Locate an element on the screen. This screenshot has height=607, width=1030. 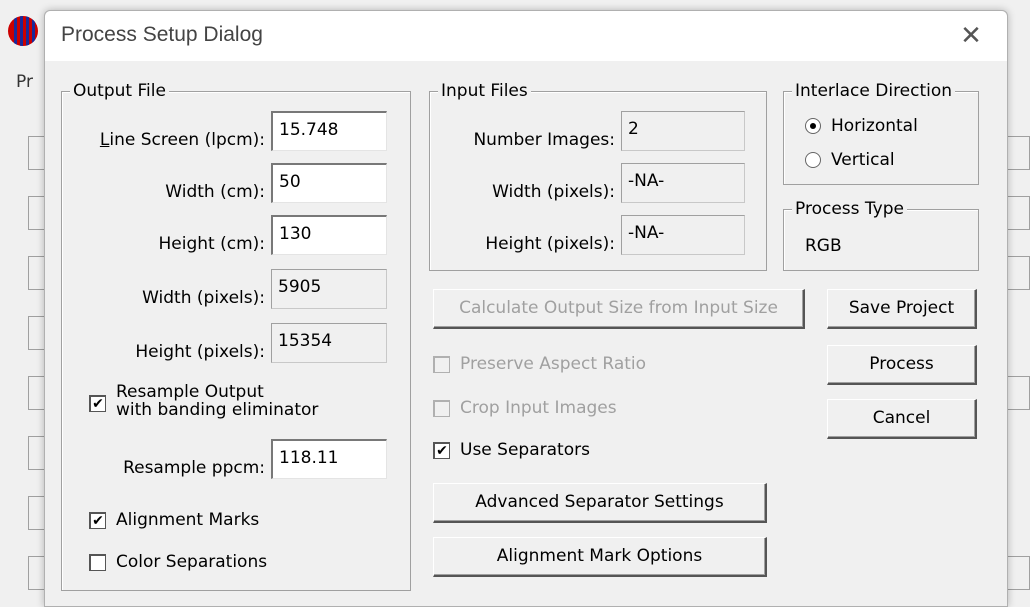
background-app-right is located at coordinates (1019, 303).